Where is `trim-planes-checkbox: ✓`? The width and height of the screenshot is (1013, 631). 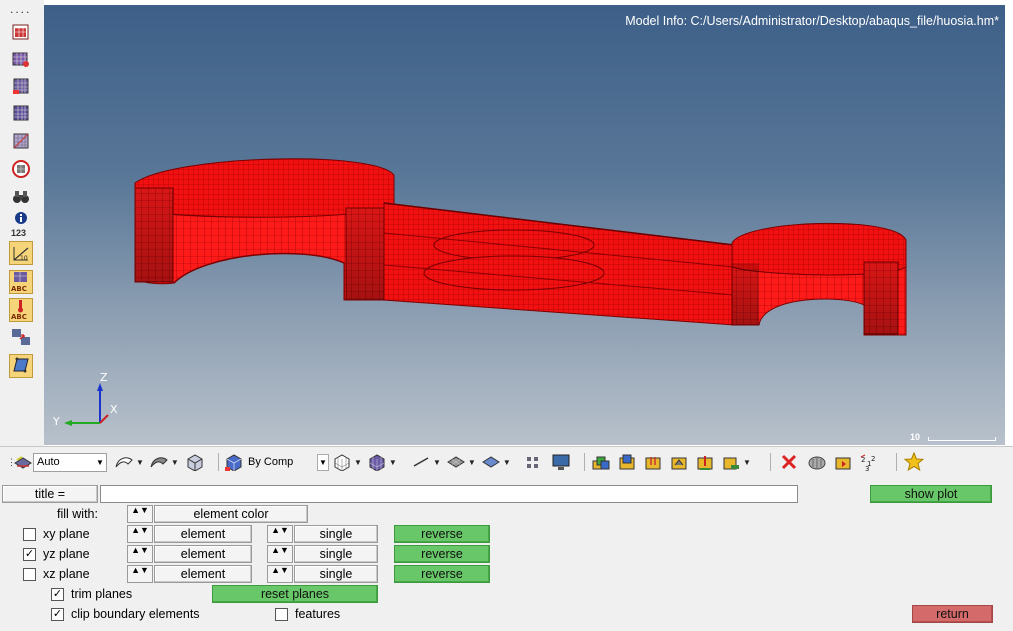 trim-planes-checkbox: ✓ is located at coordinates (57, 594).